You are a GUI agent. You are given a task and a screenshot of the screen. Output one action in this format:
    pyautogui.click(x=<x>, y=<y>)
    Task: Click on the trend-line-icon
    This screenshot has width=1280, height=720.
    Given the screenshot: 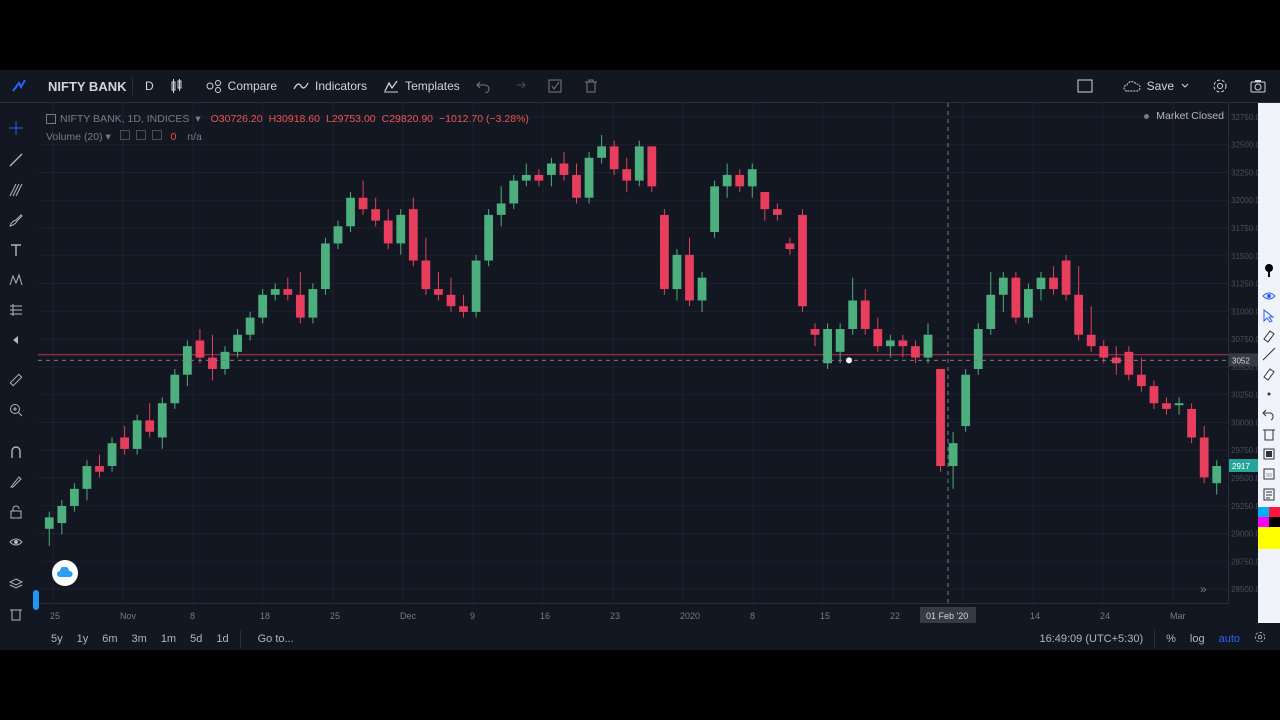 What is the action you would take?
    pyautogui.click(x=16, y=160)
    